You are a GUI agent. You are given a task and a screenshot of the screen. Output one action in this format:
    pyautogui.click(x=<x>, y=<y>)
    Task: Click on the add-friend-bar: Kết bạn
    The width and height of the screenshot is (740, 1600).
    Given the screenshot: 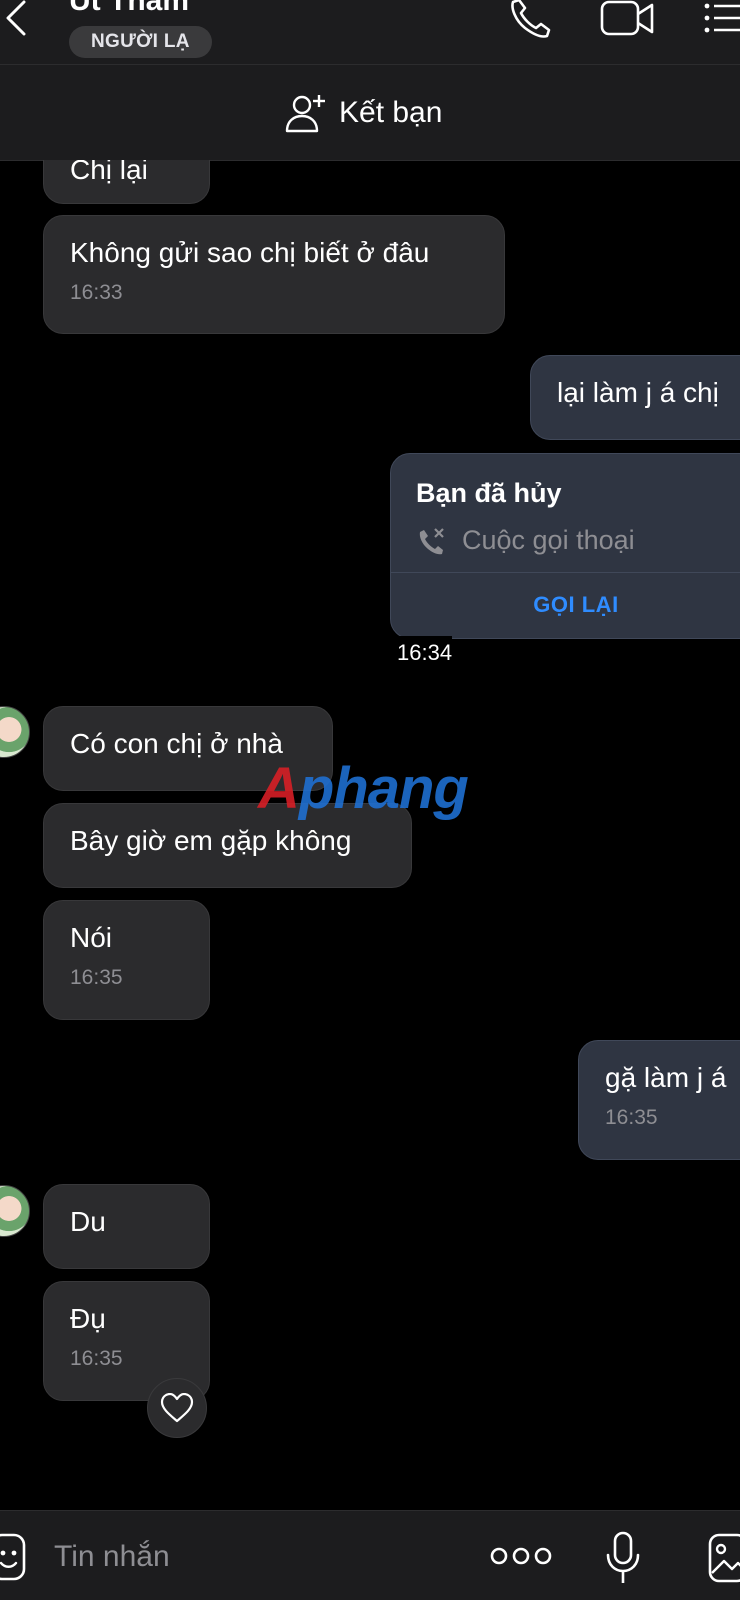 What is the action you would take?
    pyautogui.click(x=370, y=113)
    